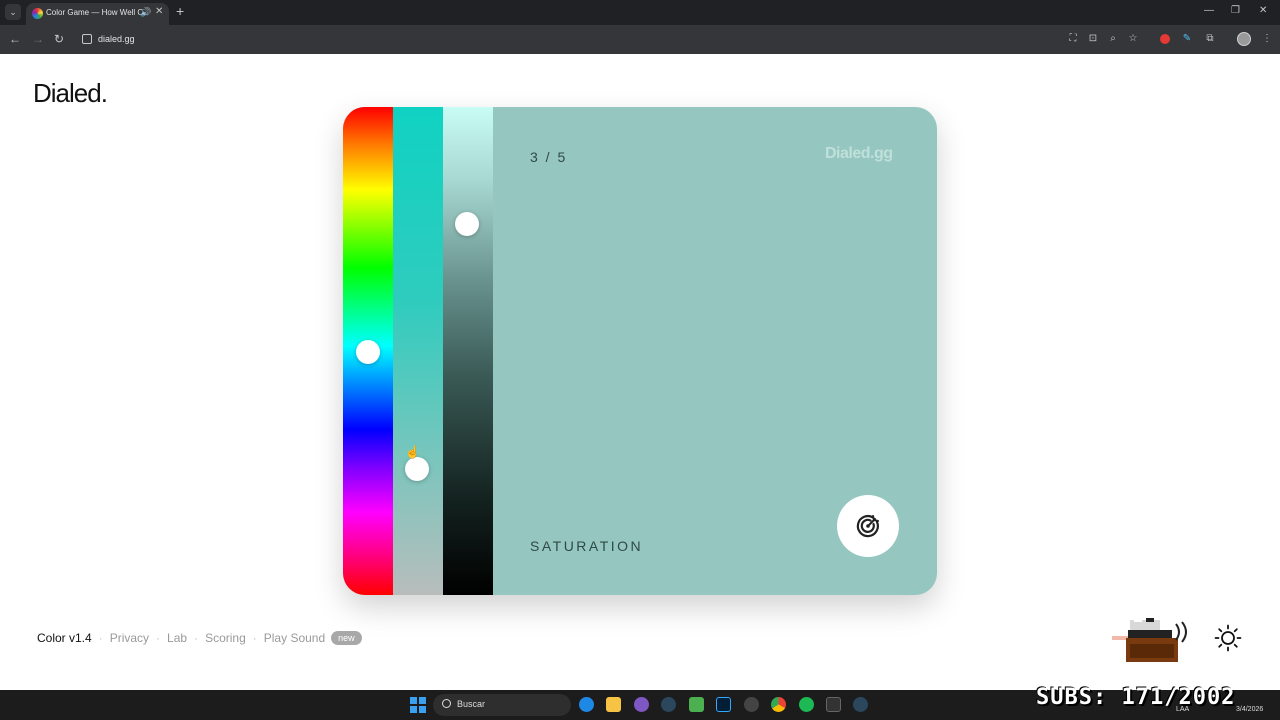 The height and width of the screenshot is (720, 1280). I want to click on spotify-icon, so click(806, 704).